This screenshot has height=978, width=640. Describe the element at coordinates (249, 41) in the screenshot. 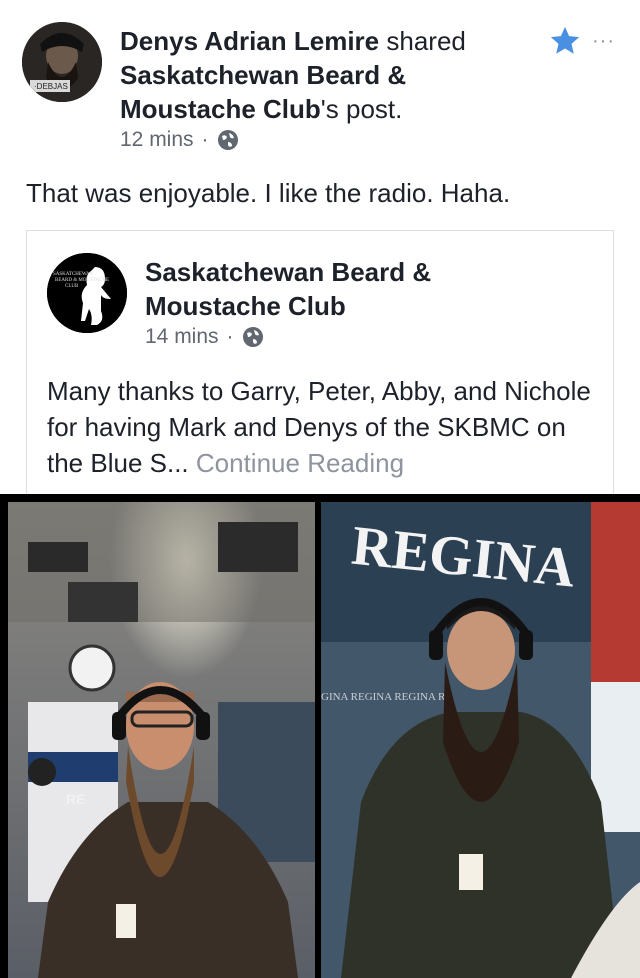

I see `author-name: Denys Adrian Lemire` at that location.